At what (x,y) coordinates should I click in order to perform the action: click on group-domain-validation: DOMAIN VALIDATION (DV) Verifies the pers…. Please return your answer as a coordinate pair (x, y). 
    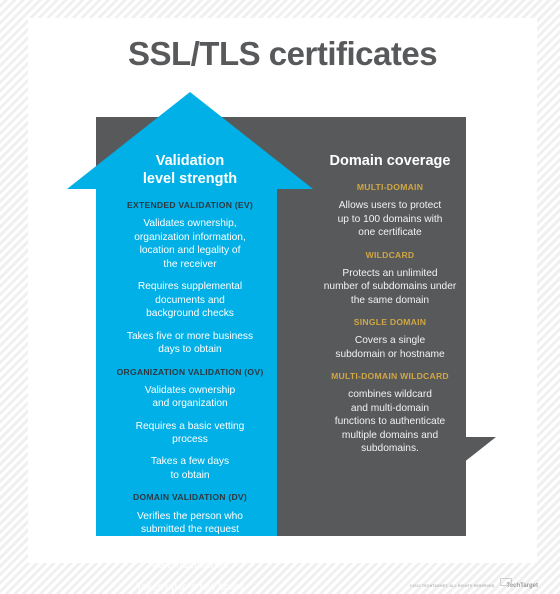
    Looking at the image, I should click on (190, 543).